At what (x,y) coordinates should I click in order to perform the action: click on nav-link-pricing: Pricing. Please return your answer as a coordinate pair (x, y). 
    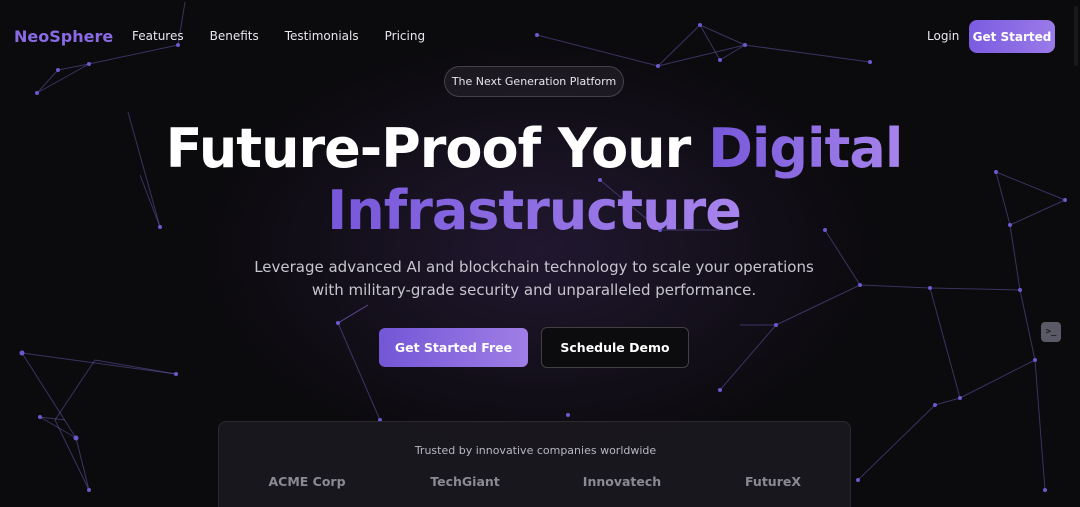
    Looking at the image, I should click on (405, 36).